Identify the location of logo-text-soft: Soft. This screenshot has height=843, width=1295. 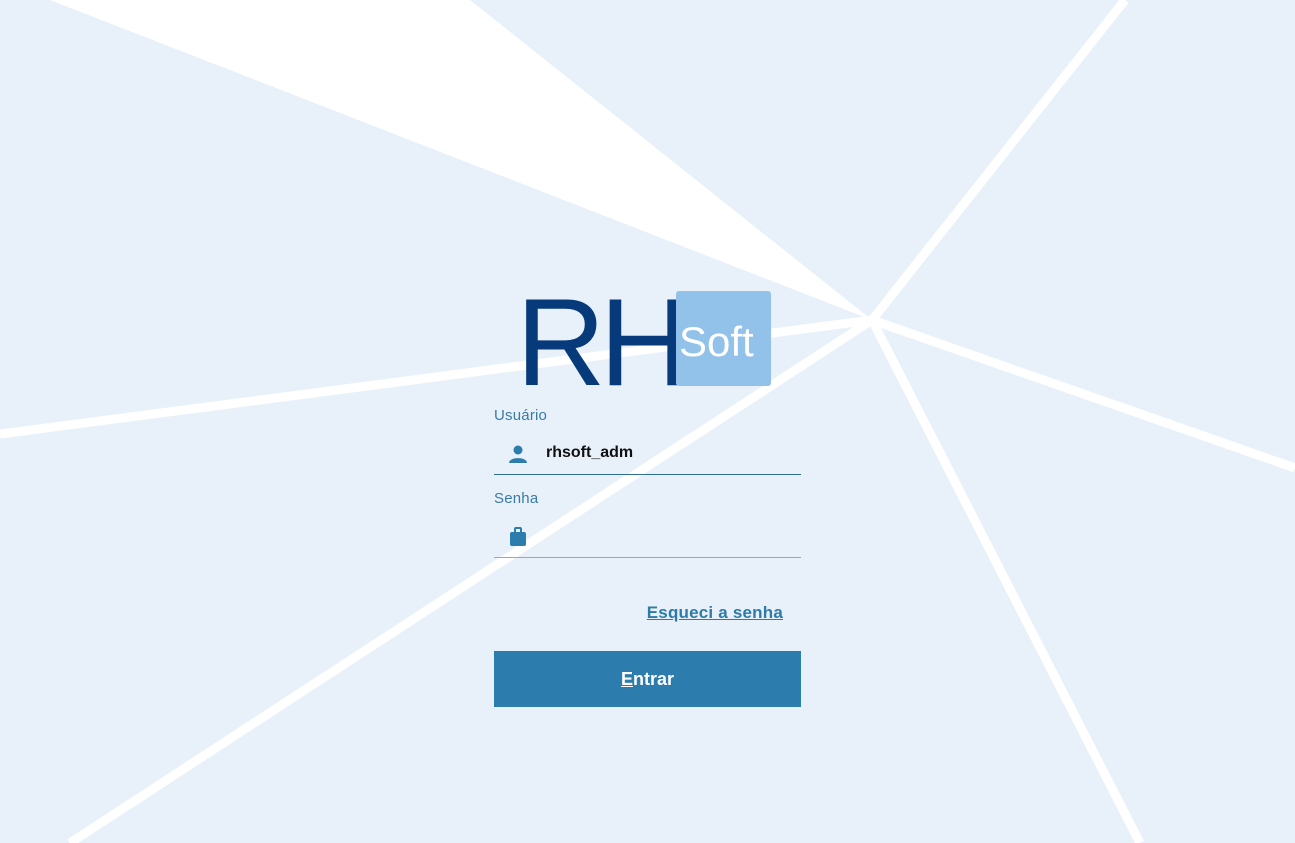
(716, 341).